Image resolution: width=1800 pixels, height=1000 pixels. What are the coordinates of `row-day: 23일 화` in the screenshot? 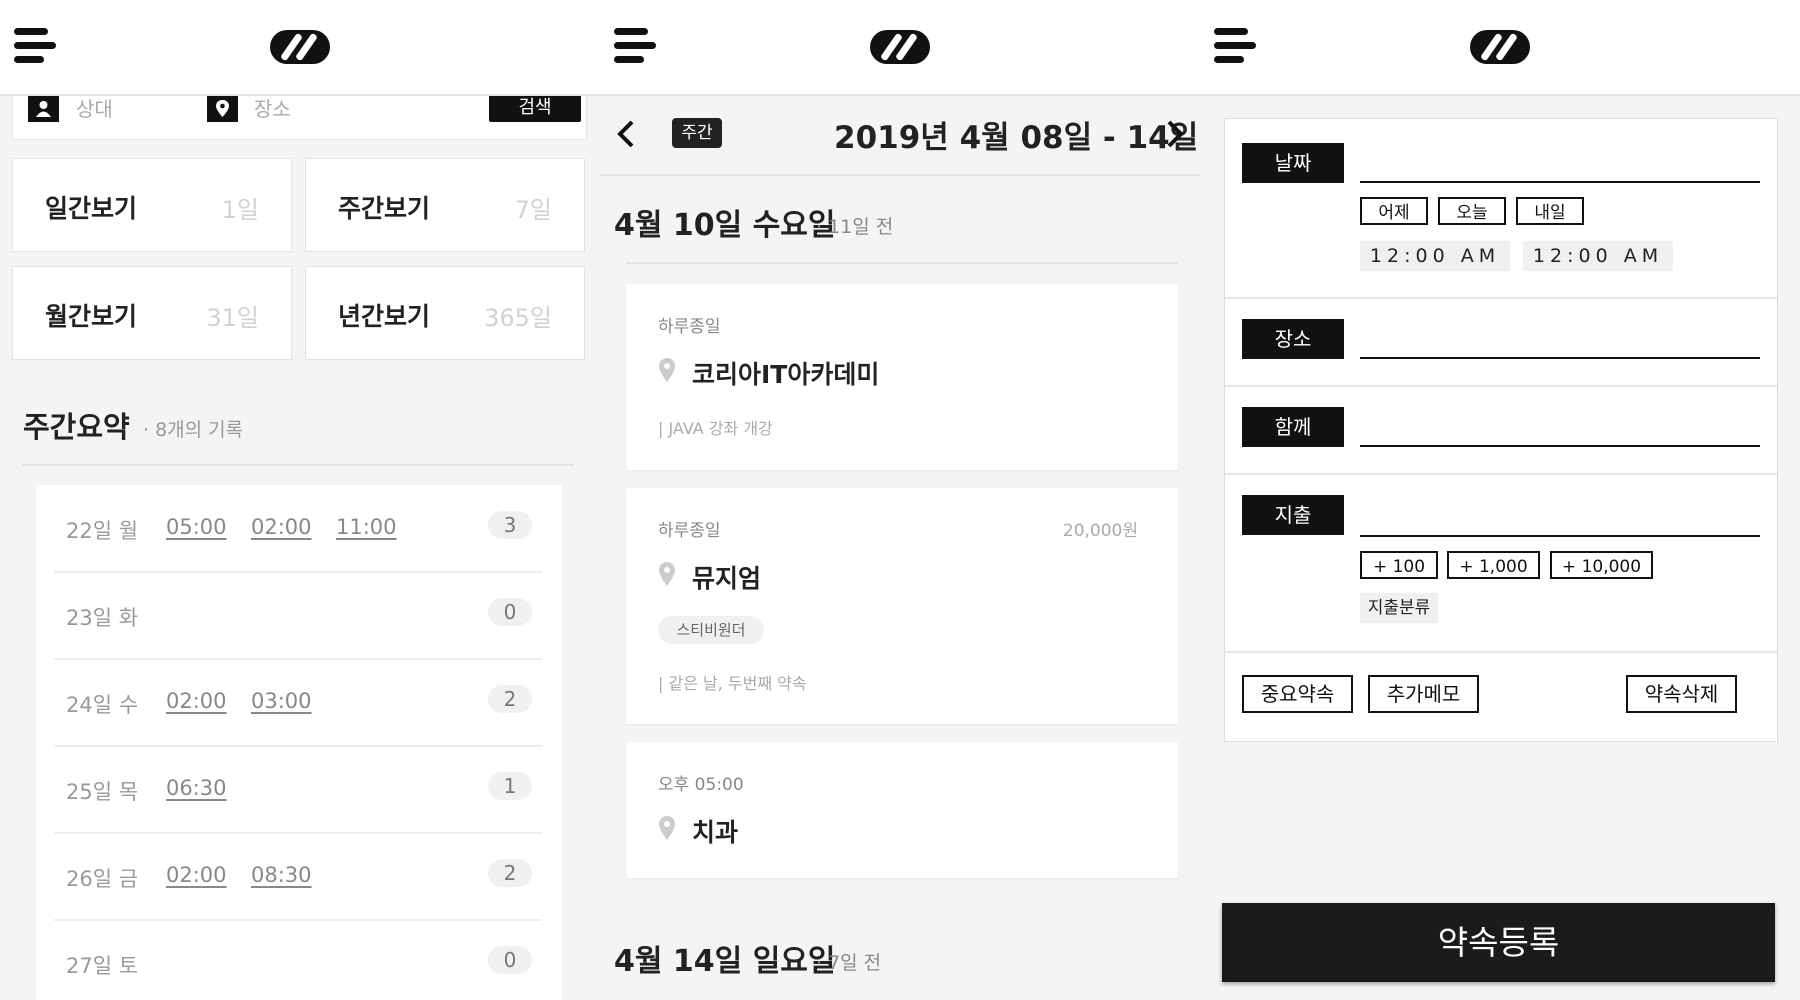 It's located at (102, 618).